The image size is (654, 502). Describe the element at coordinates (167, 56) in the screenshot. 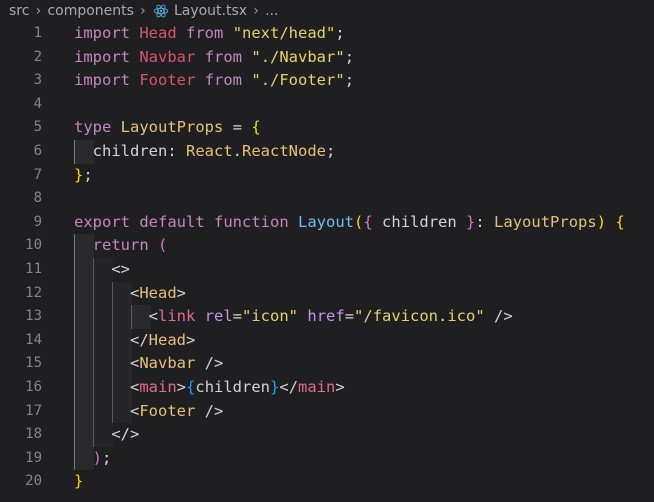

I see `code-token: Navbar` at that location.